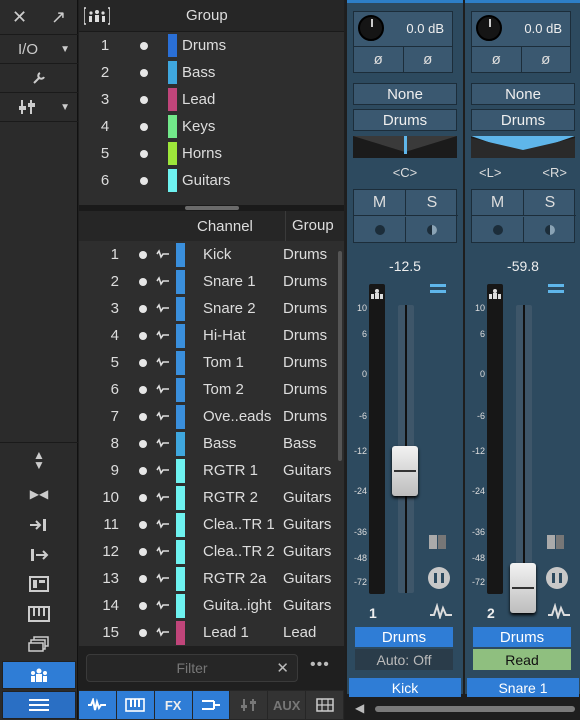 This screenshot has width=580, height=720. I want to click on output-selector: Drums, so click(405, 120).